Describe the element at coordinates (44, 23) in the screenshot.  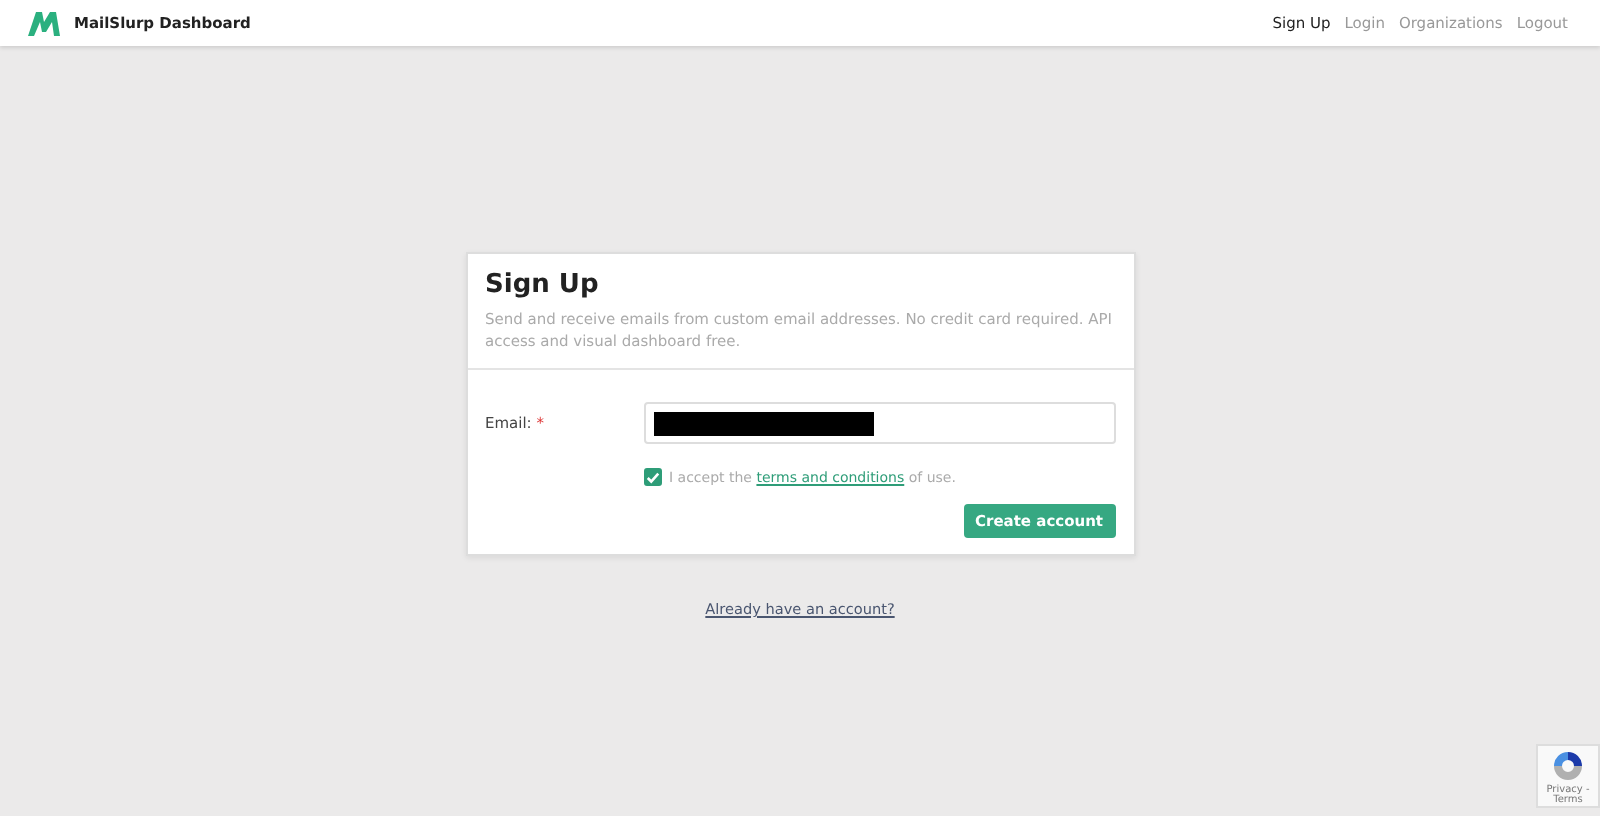
I see `logo-icon` at that location.